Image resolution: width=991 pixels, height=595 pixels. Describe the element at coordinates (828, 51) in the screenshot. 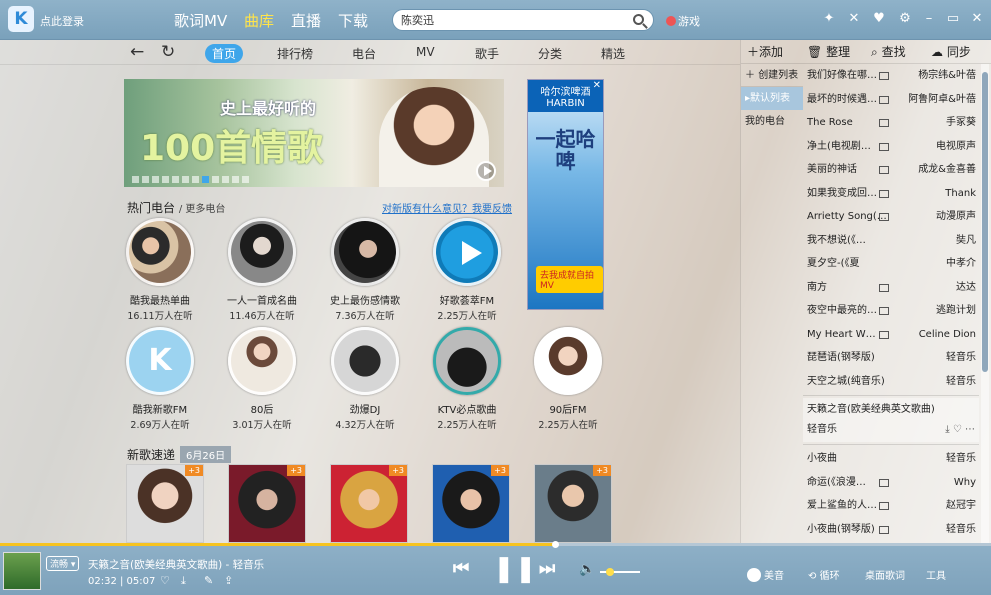

I see `organize-button: 🗑 整理` at that location.